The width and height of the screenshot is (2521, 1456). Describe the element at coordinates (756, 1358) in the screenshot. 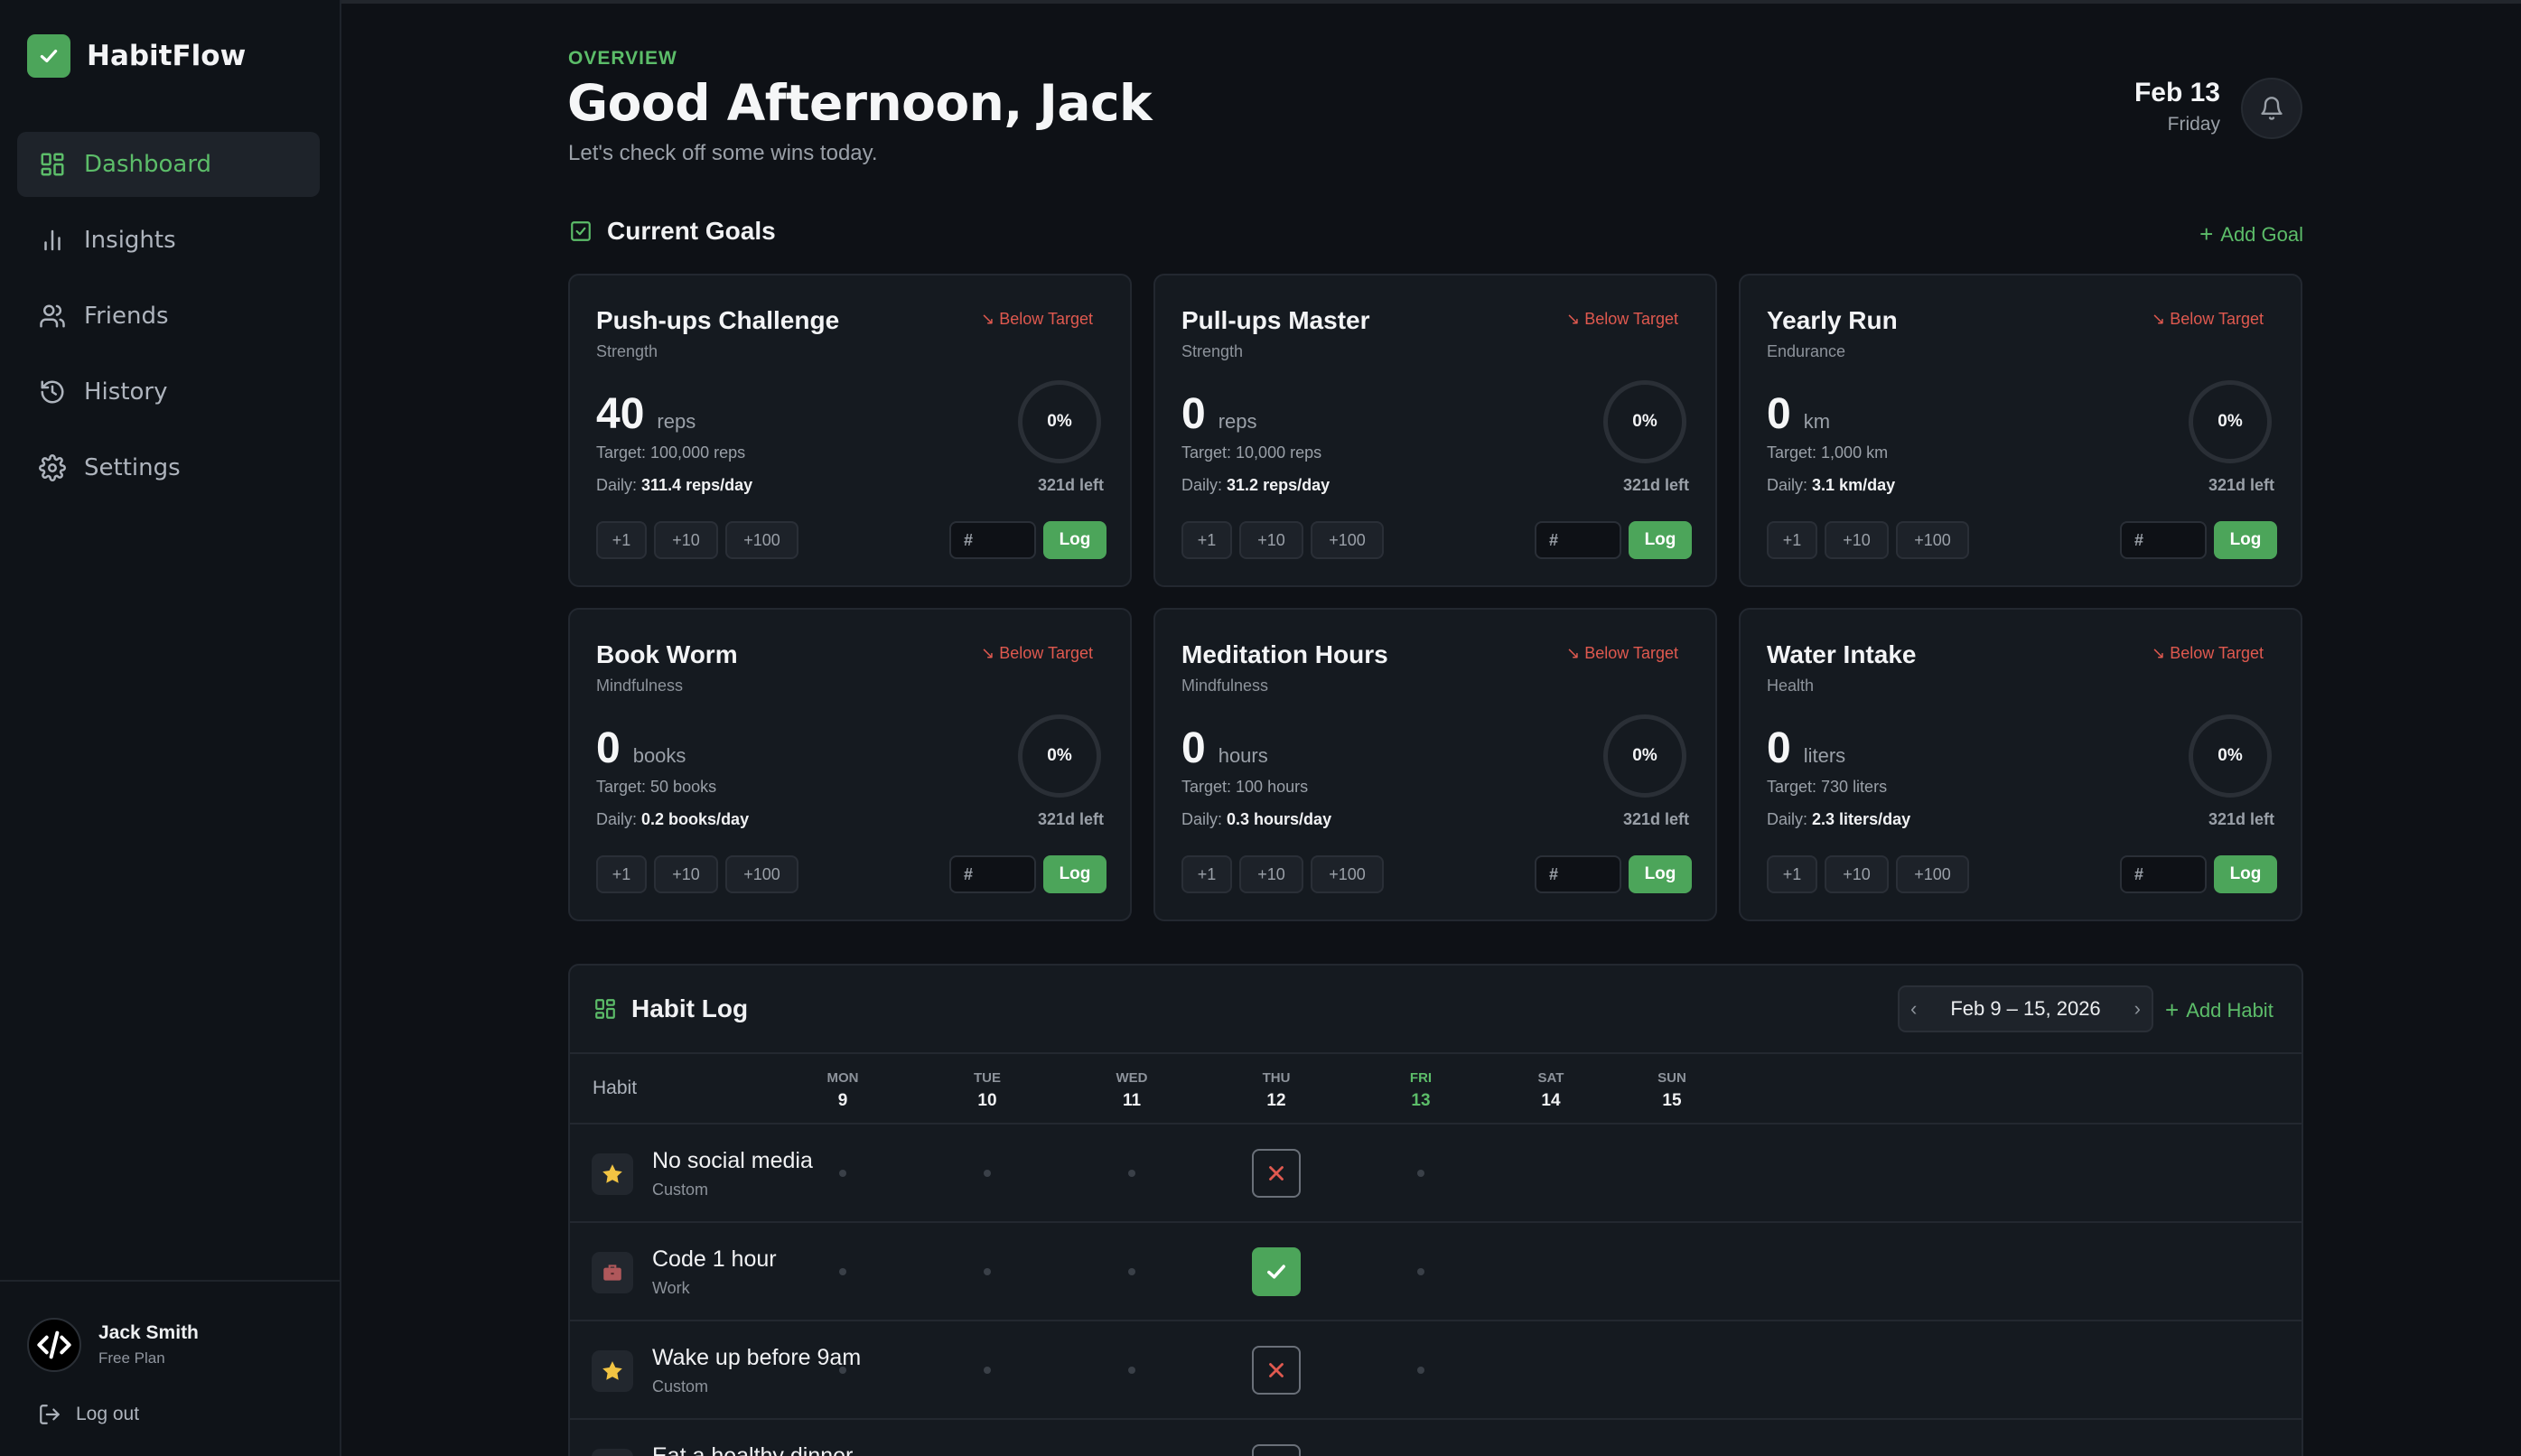

I see `habit-name: Wake up before 9am` at that location.